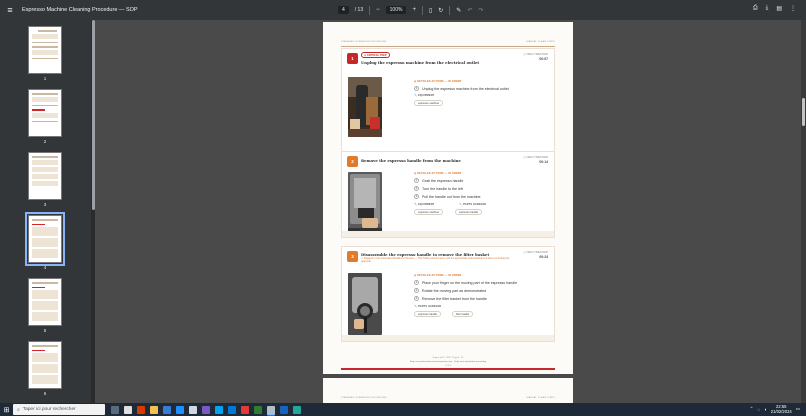  What do you see at coordinates (352, 58) in the screenshot?
I see `step-number: 1` at bounding box center [352, 58].